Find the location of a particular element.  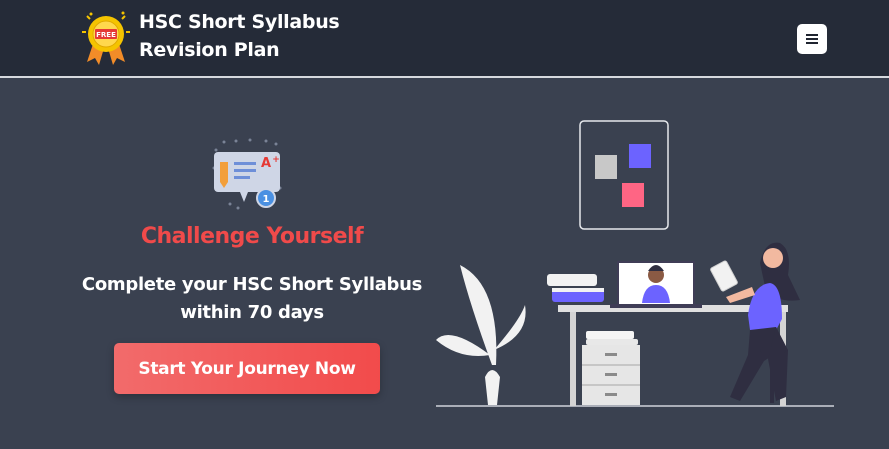

menu-toggle-button is located at coordinates (812, 39).